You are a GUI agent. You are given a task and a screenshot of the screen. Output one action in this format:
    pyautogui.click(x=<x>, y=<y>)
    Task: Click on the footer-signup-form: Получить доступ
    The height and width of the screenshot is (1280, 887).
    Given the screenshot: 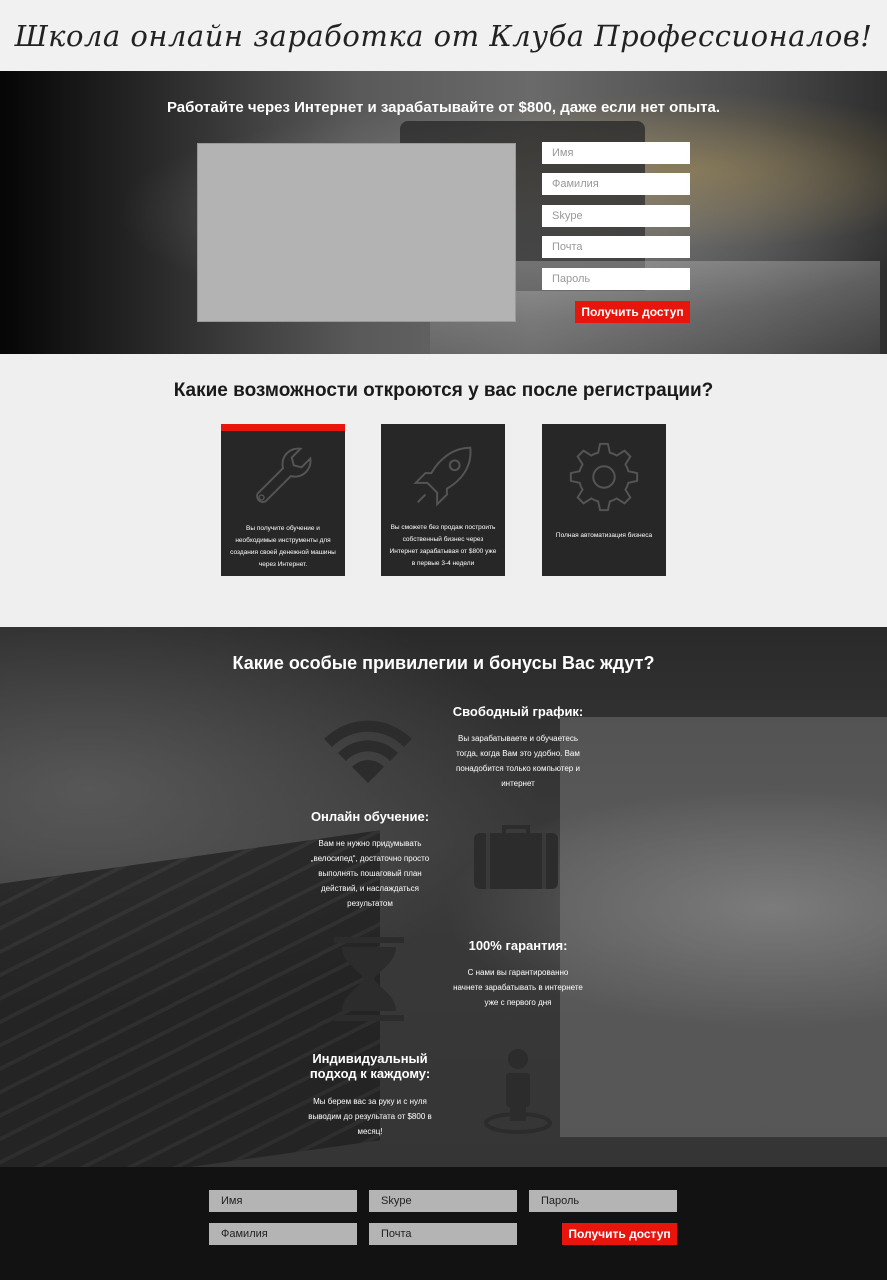 What is the action you would take?
    pyautogui.click(x=443, y=1223)
    